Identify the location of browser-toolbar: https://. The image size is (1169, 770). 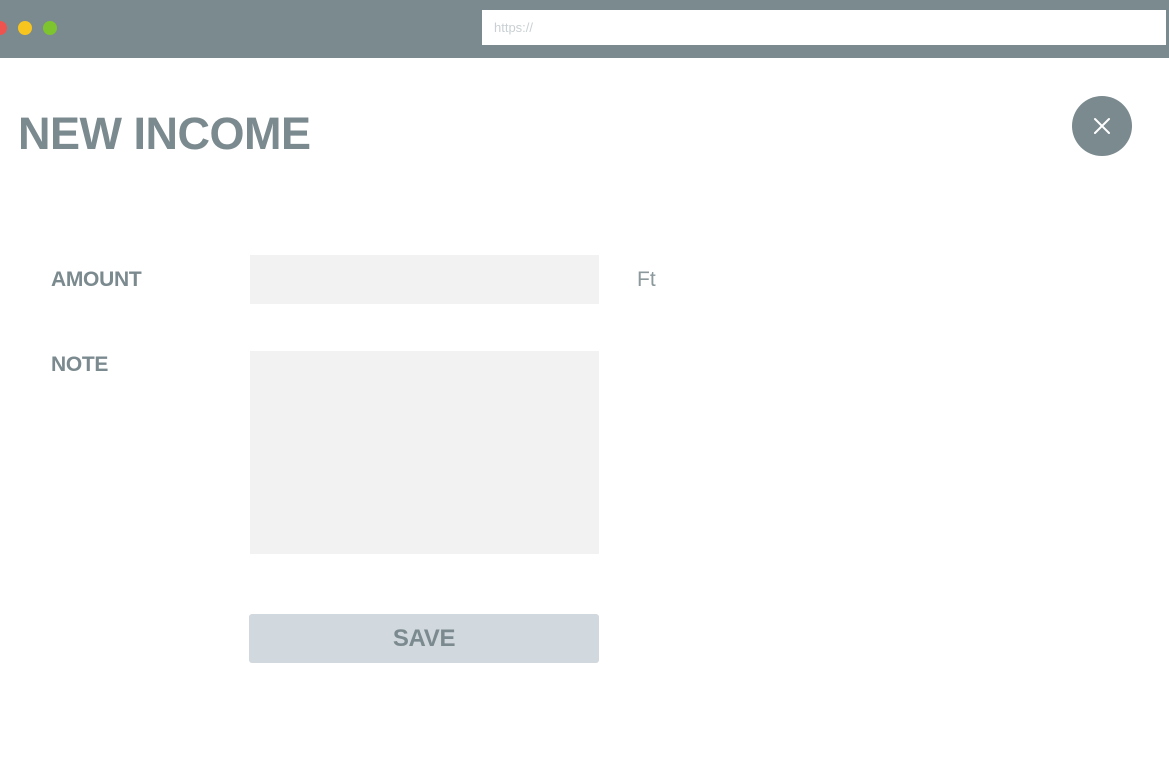
(584, 29).